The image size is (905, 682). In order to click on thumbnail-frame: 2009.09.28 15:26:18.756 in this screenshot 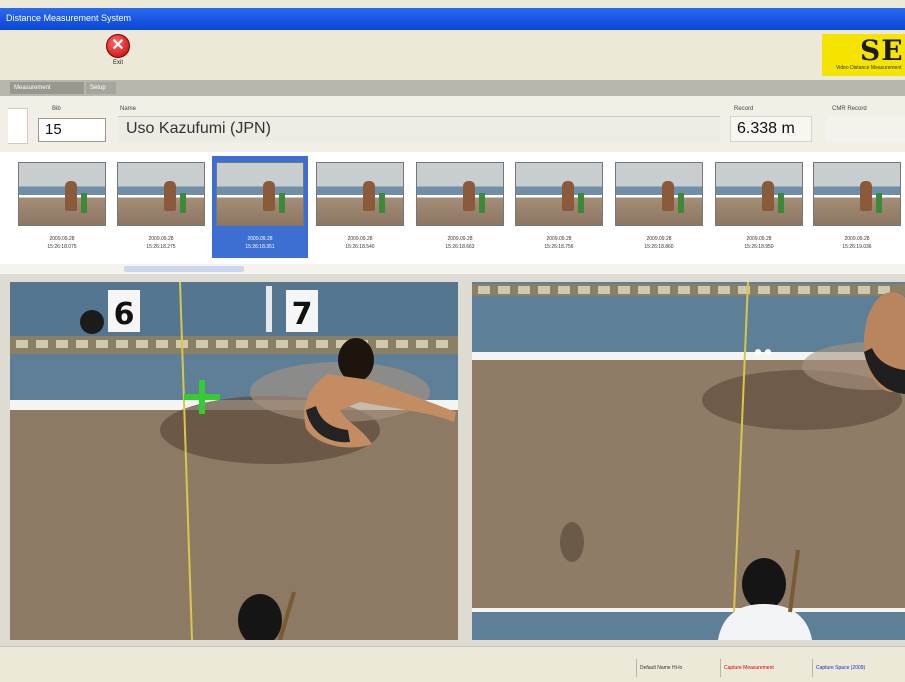, I will do `click(559, 207)`.